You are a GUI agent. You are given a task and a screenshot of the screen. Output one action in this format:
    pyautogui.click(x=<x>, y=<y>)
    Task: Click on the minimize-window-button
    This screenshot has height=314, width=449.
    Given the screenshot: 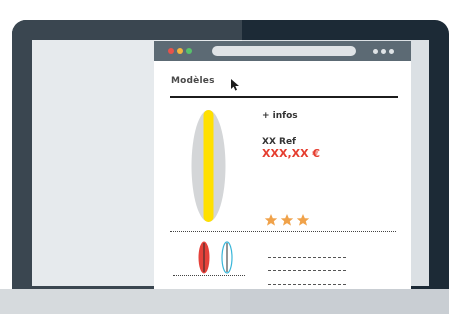 What is the action you would take?
    pyautogui.click(x=180, y=51)
    